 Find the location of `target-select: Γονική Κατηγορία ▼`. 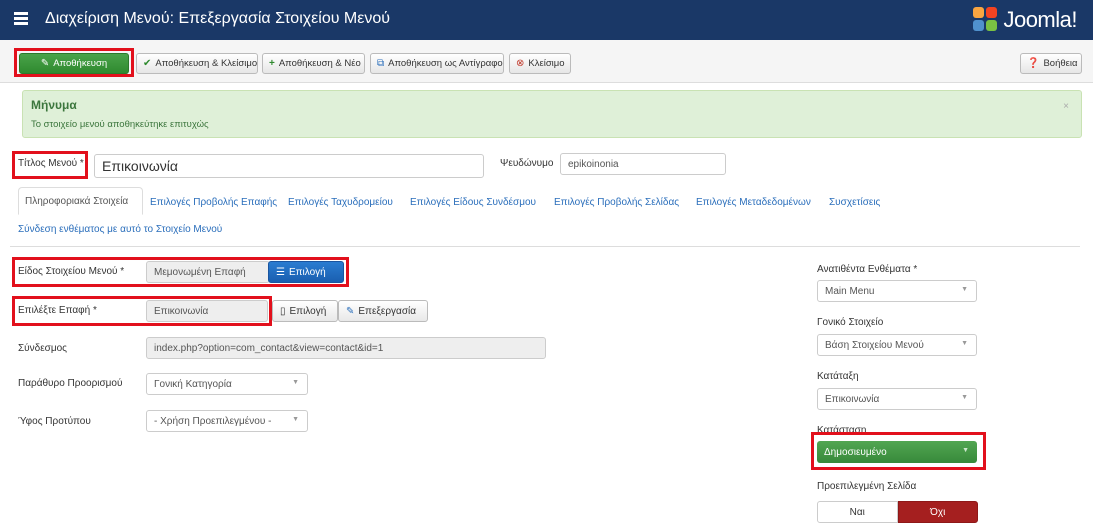

target-select: Γονική Κατηγορία ▼ is located at coordinates (227, 384).